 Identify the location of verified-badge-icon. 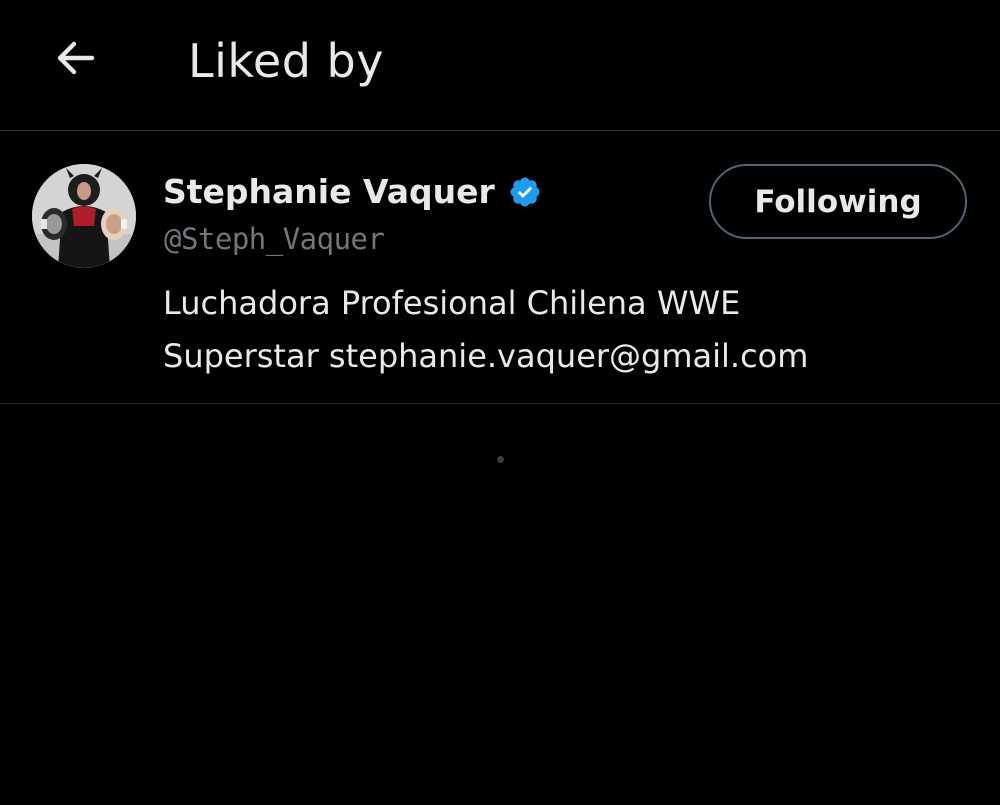
(525, 192).